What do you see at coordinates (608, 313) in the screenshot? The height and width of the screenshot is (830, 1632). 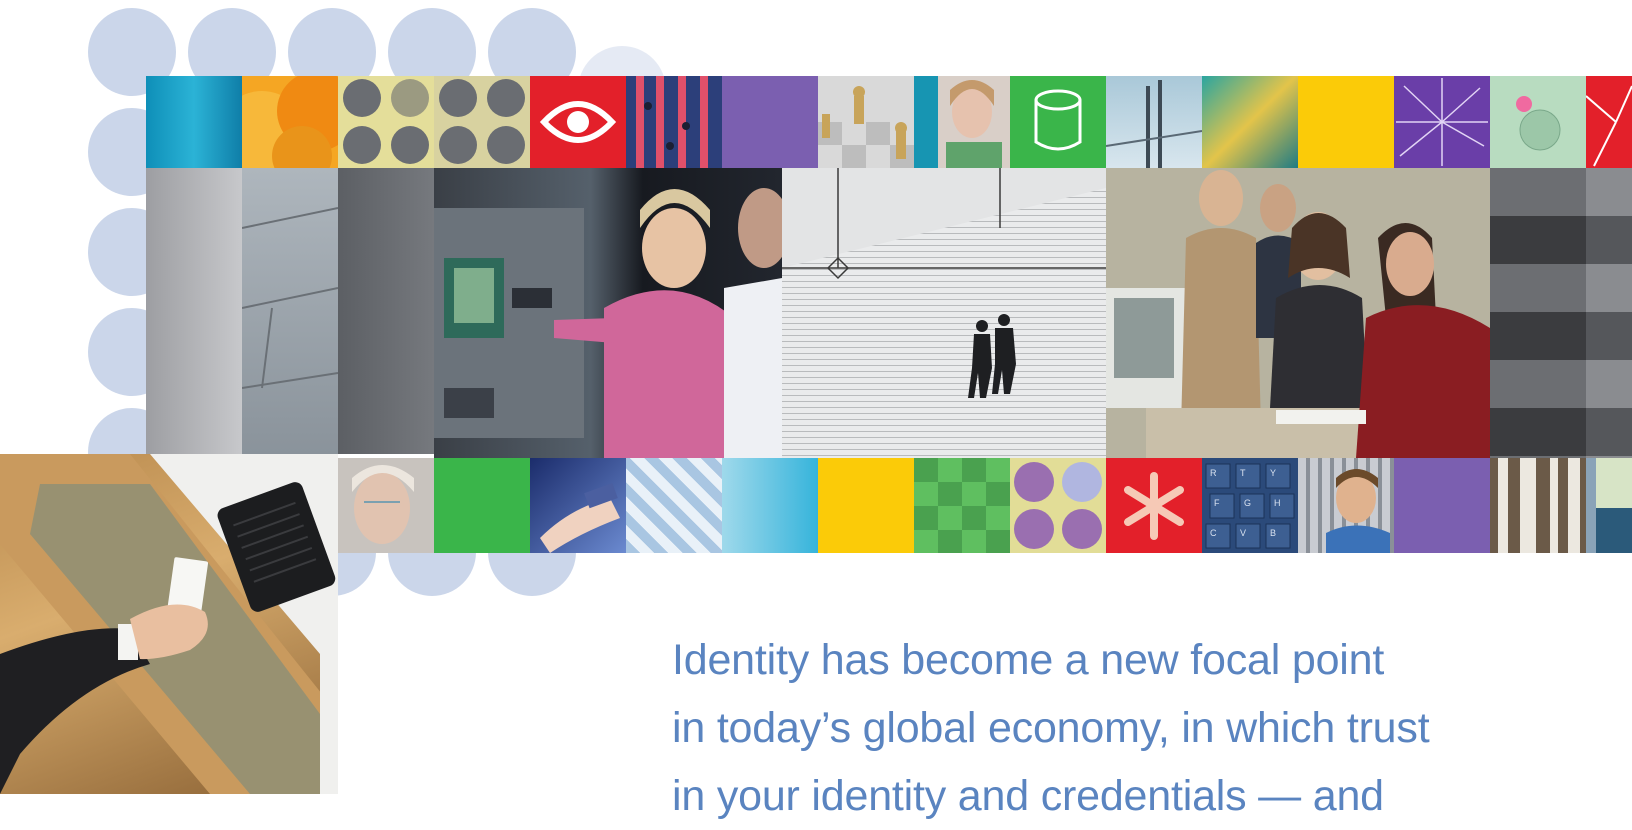 I see `photo-atm-customer` at bounding box center [608, 313].